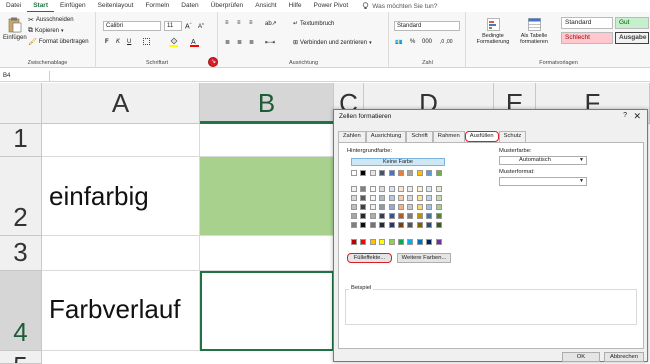 Image resolution: width=650 pixels, height=364 pixels. Describe the element at coordinates (194, 42) in the screenshot. I see `font-color-button: A` at that location.